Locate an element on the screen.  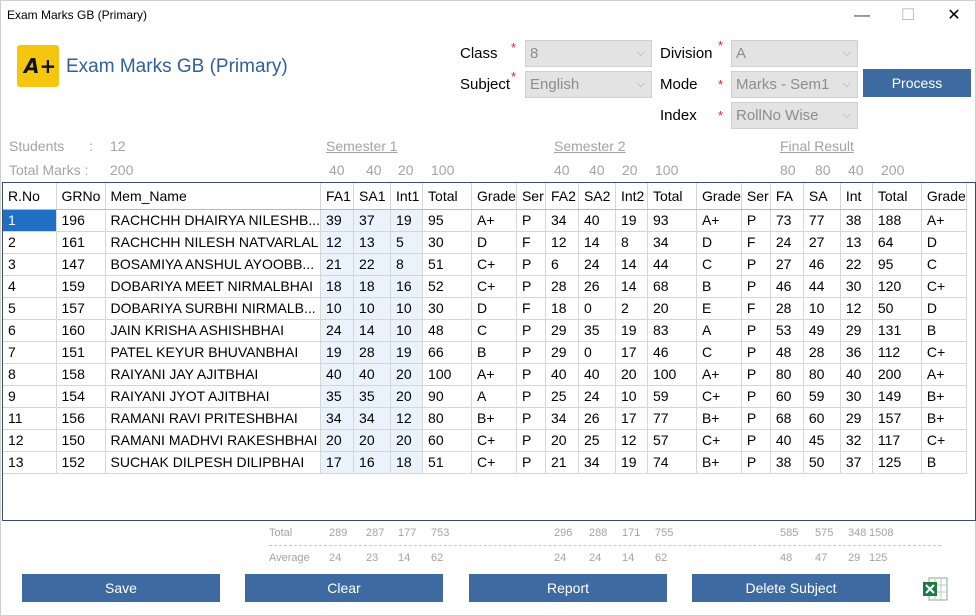
cell-r-no: 5 is located at coordinates (30, 308).